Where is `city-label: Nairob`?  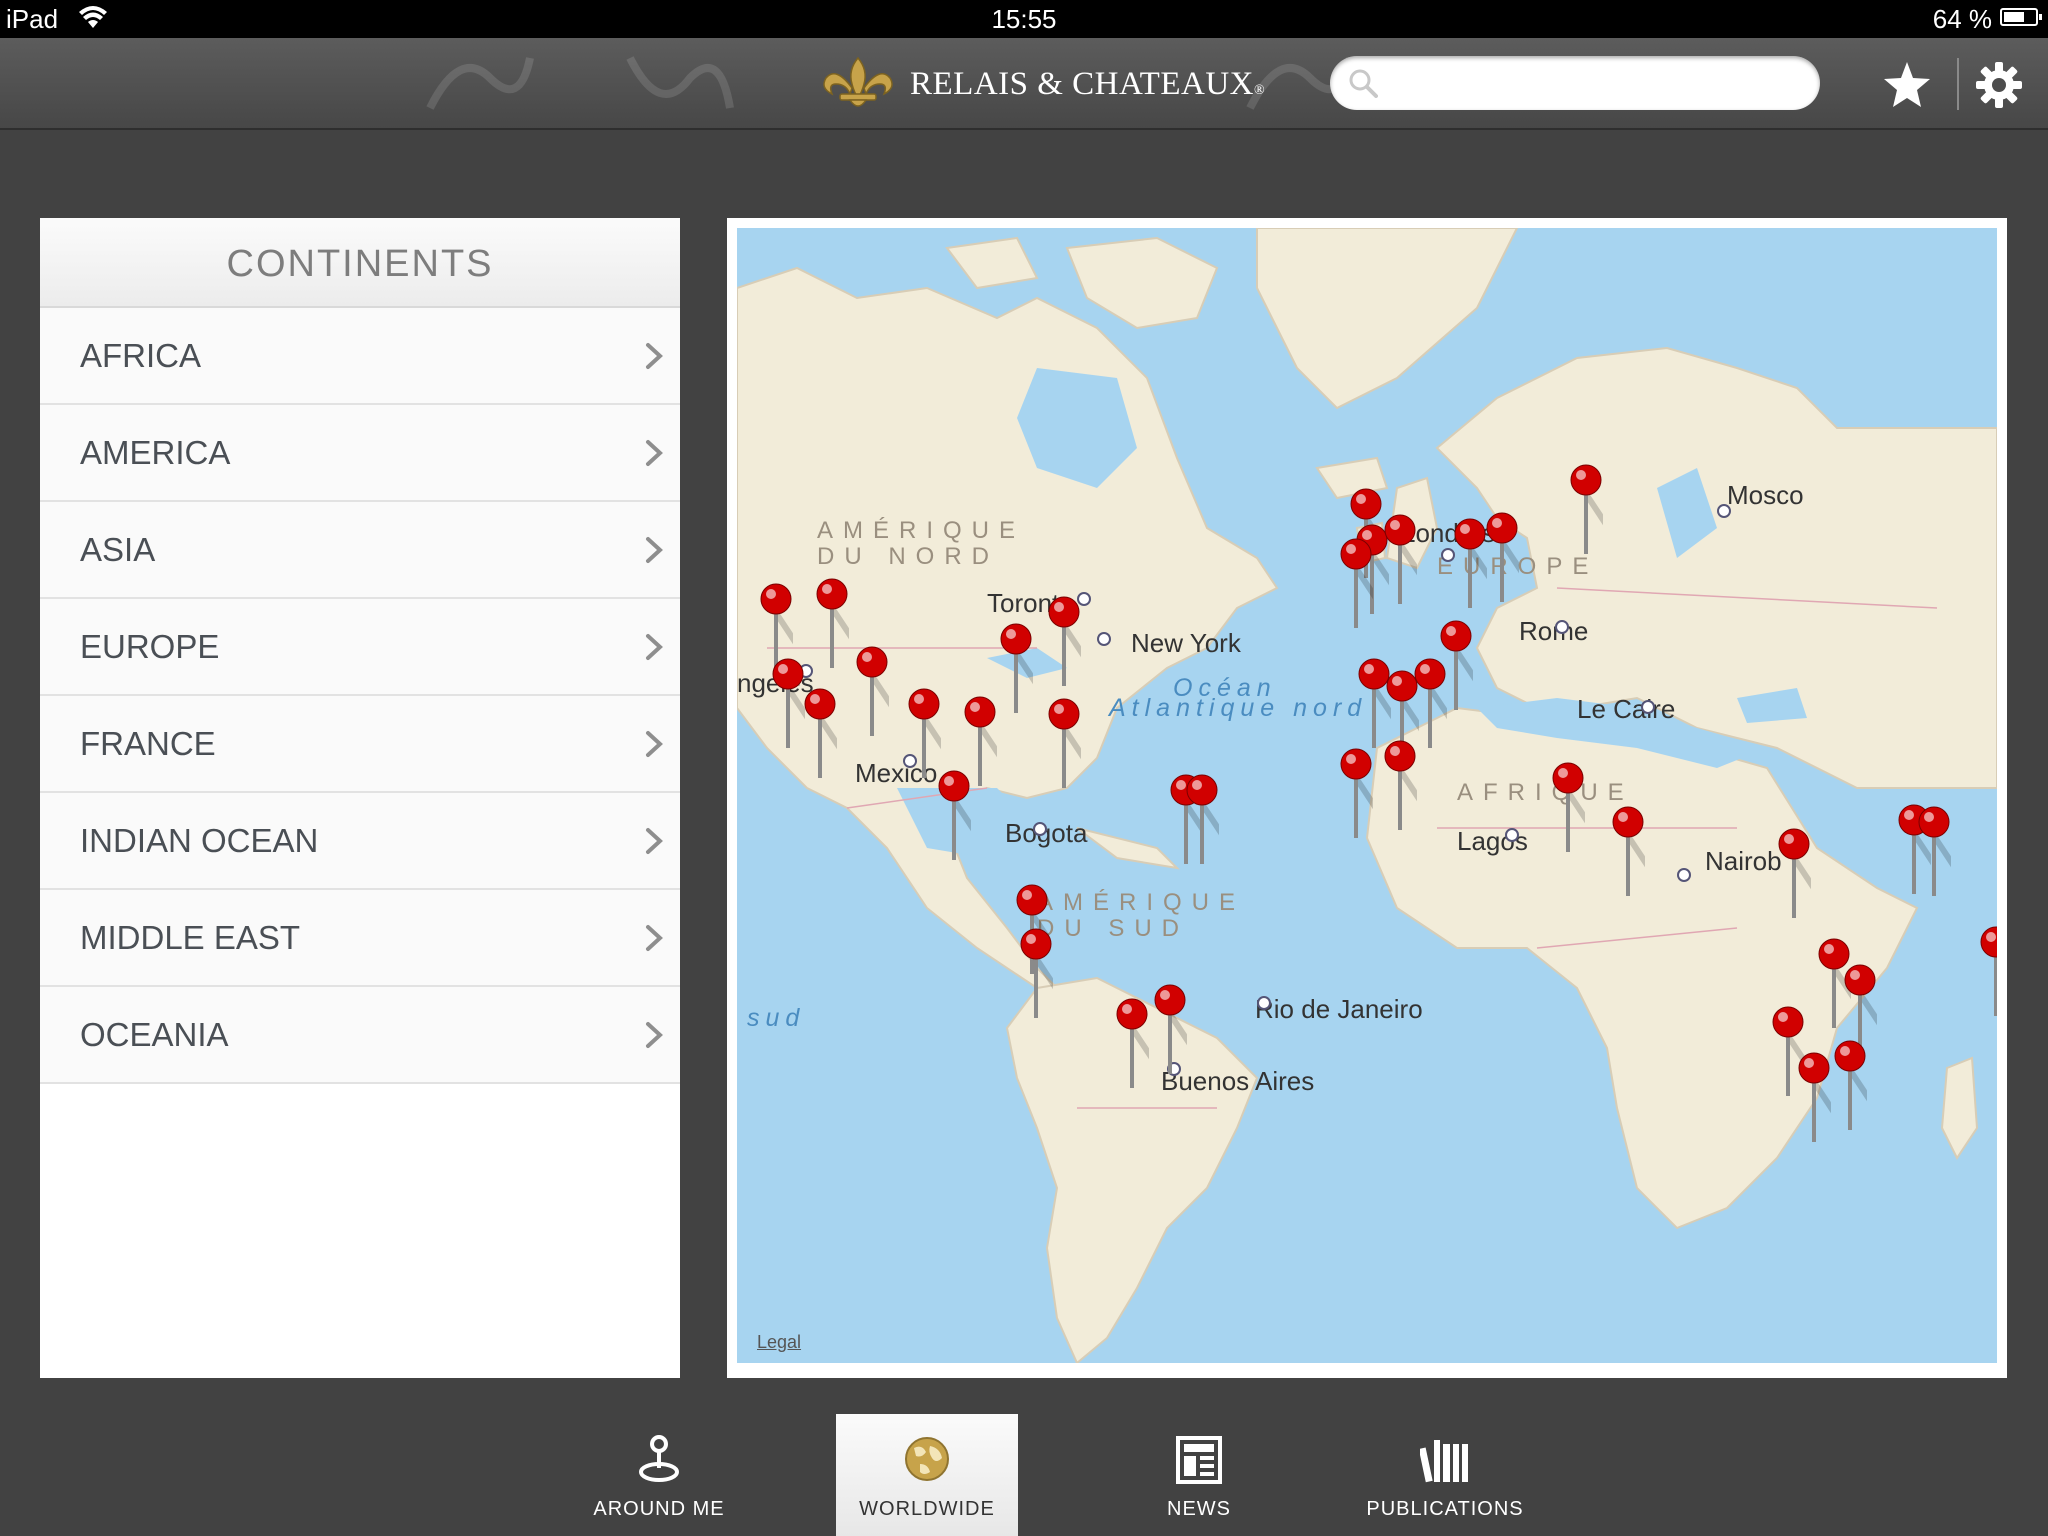
city-label: Nairob is located at coordinates (1743, 861).